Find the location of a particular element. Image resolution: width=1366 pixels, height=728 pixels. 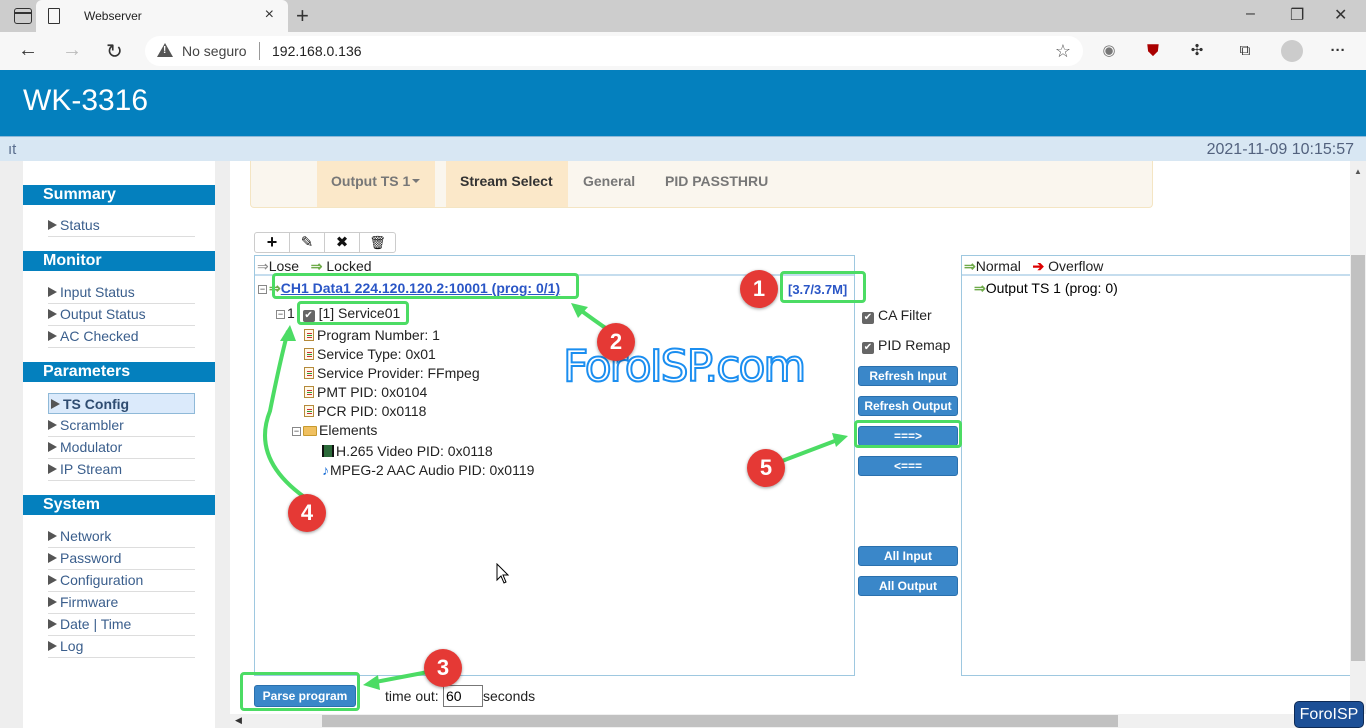

output-legend: ⇒Normal ➔ Overflow is located at coordinates (1156, 266).